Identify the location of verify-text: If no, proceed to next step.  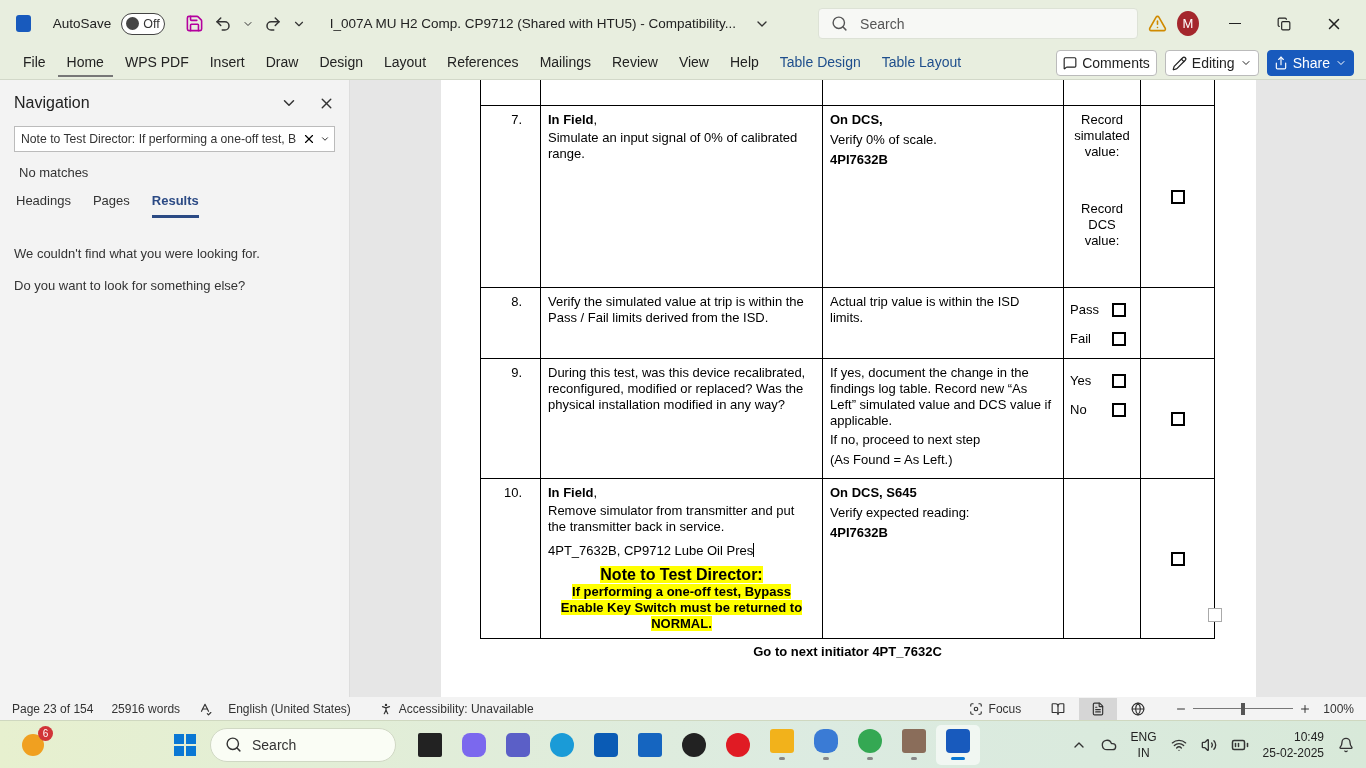
(906, 440).